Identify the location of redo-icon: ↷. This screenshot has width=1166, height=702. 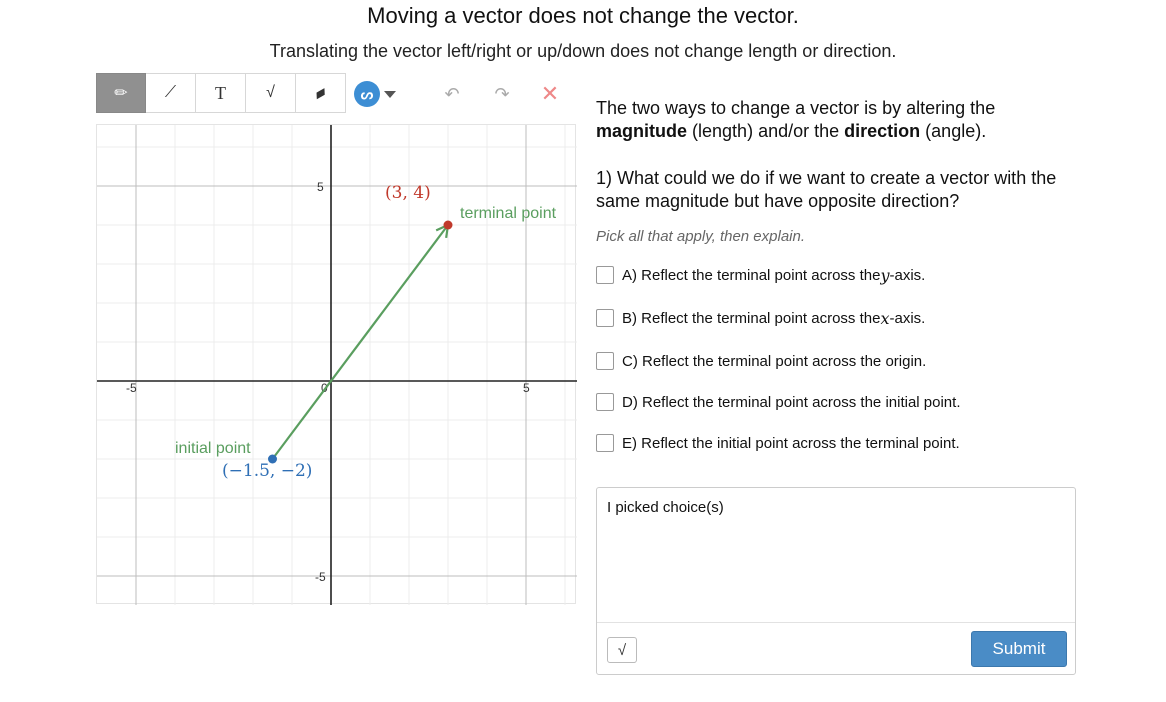
(502, 93).